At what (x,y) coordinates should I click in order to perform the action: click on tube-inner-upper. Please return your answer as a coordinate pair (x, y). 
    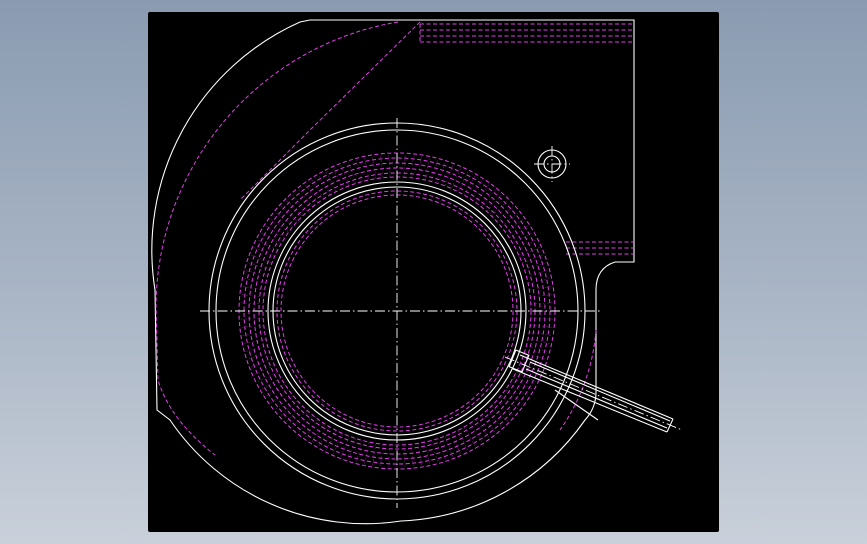
    Looking at the image, I should click on (600, 391).